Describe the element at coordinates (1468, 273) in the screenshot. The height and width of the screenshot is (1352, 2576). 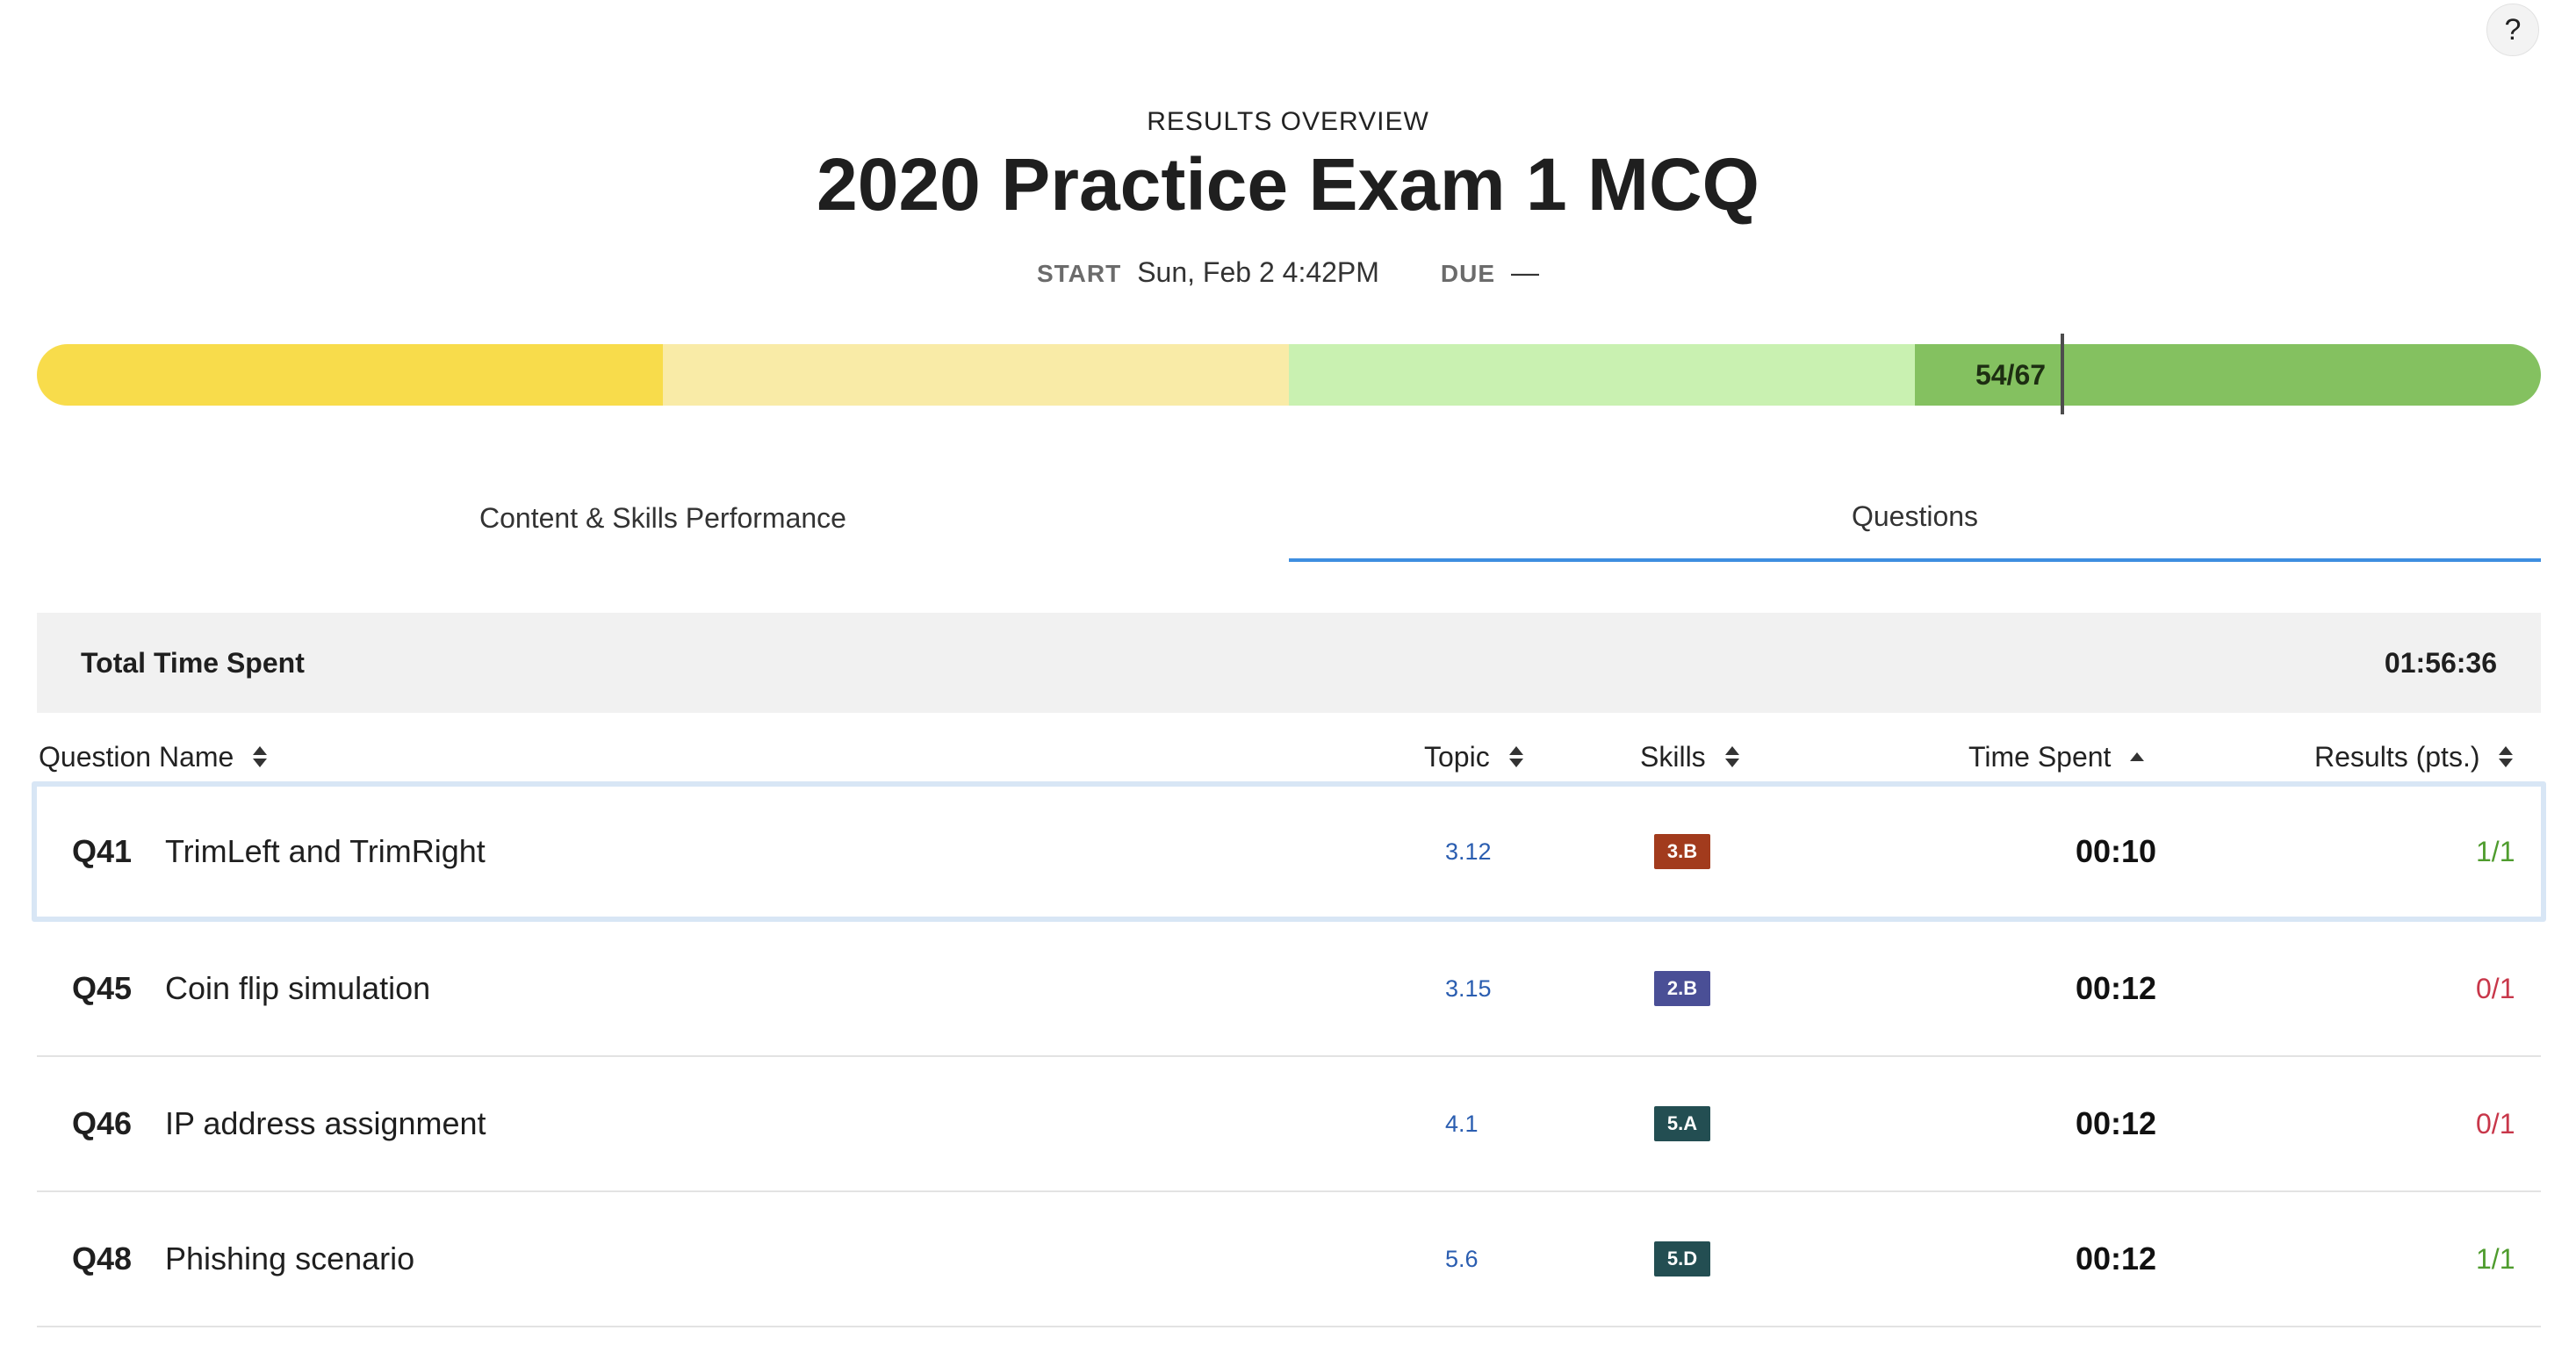
I see `due-label: DUE` at that location.